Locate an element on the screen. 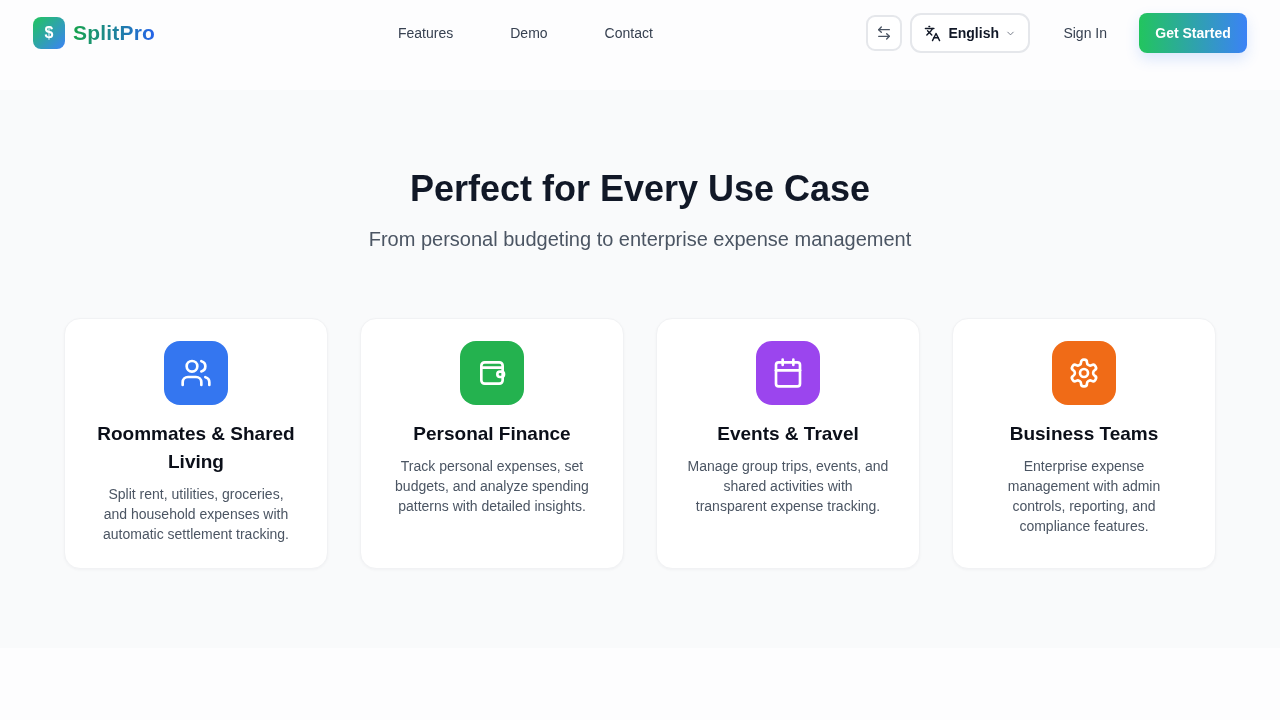 This screenshot has height=720, width=1280. section-title: Perfect for Every Use Case is located at coordinates (640, 189).